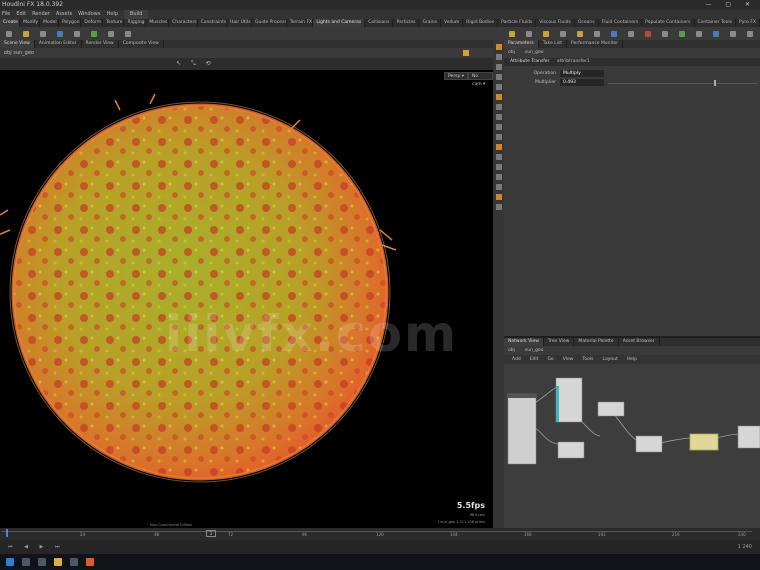 The image size is (760, 570). I want to click on net-menu-edit: Edit, so click(534, 359).